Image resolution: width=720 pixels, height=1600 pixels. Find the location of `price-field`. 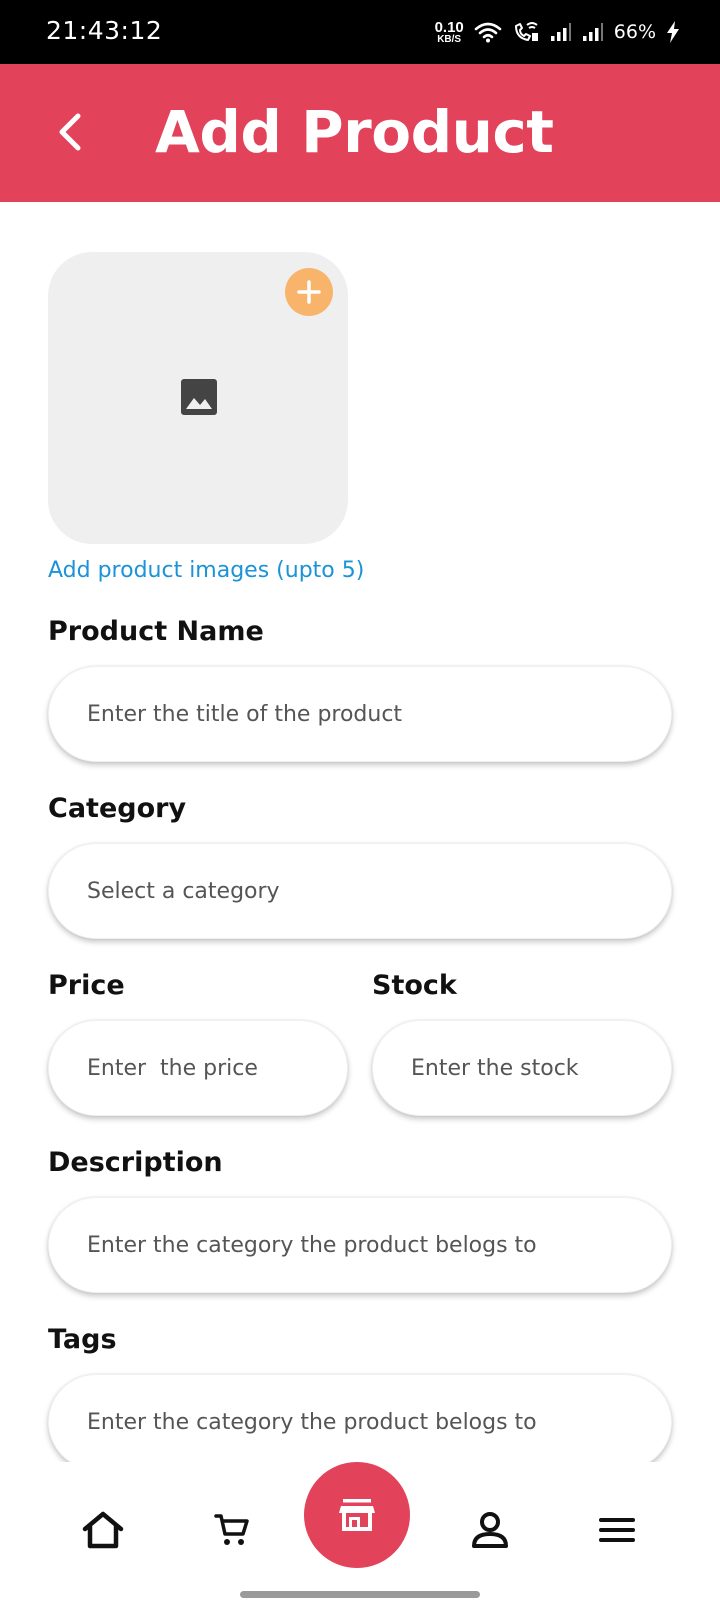

price-field is located at coordinates (198, 1068).